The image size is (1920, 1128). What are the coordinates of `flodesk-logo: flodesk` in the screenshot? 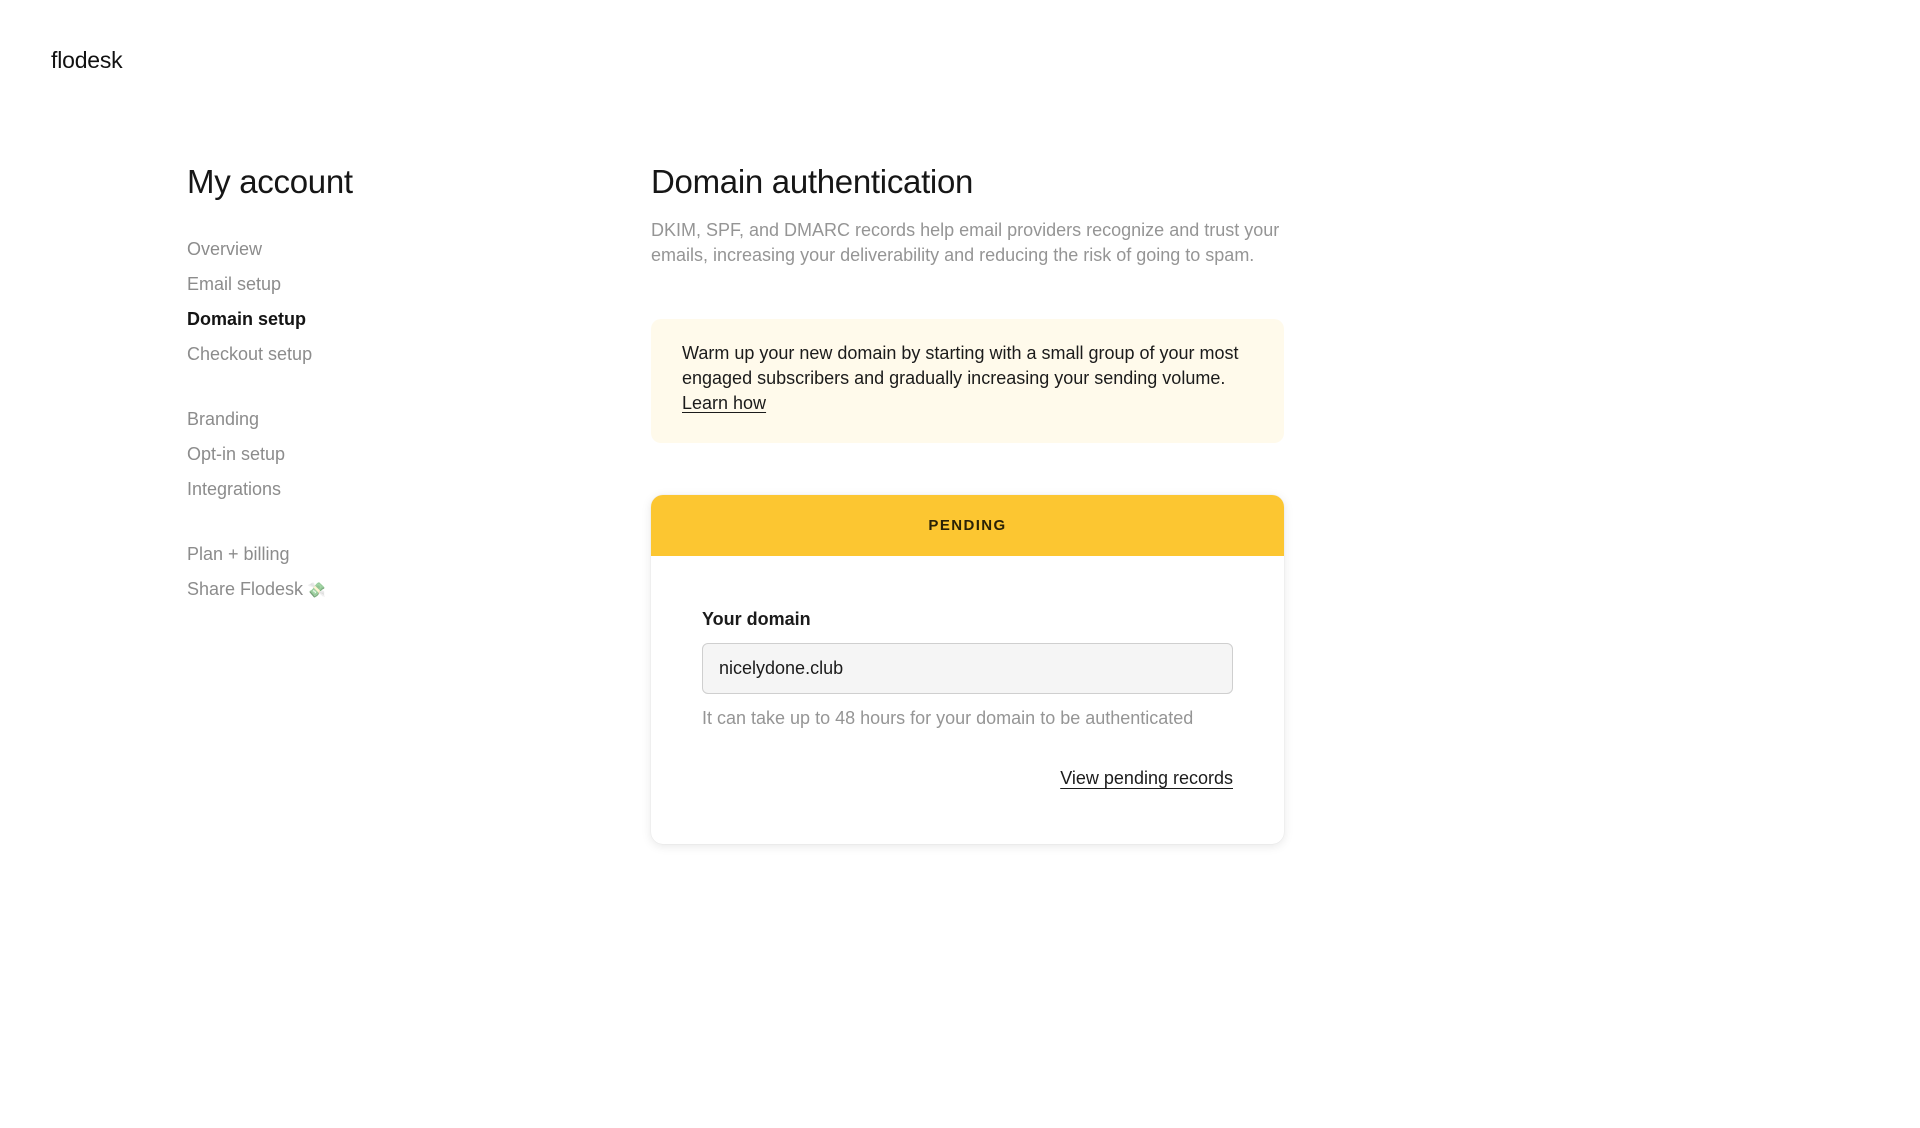 It's located at (87, 60).